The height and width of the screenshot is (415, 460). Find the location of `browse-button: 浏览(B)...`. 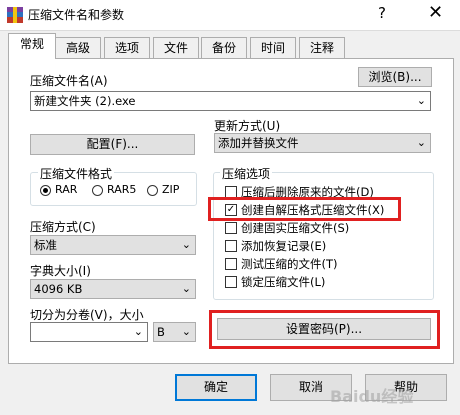

browse-button: 浏览(B)... is located at coordinates (395, 77).